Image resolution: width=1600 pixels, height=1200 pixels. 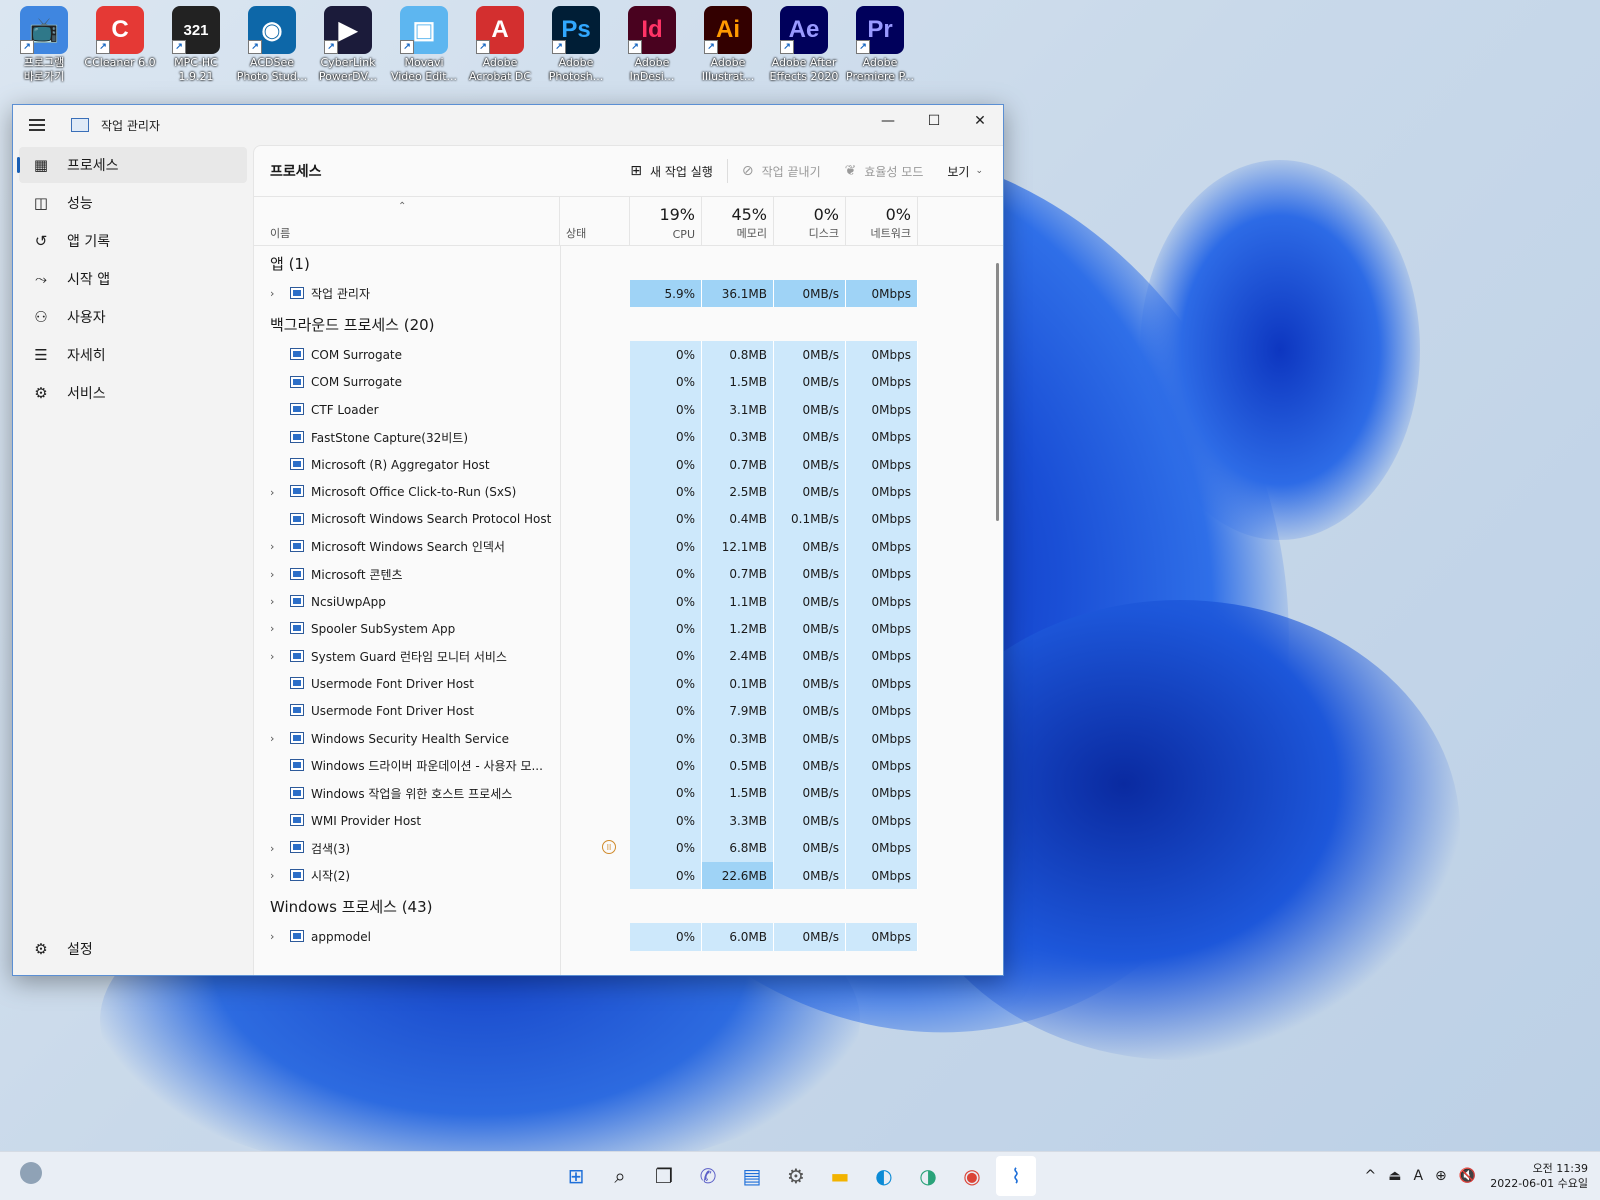 What do you see at coordinates (810, 221) in the screenshot?
I see `column-header-disk: 0% 디스크` at bounding box center [810, 221].